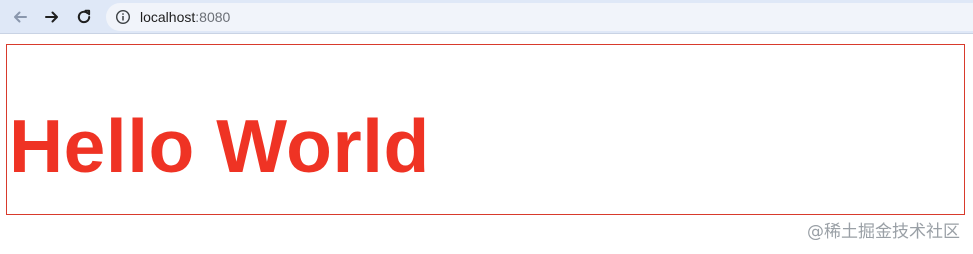  I want to click on reload-button, so click(84, 17).